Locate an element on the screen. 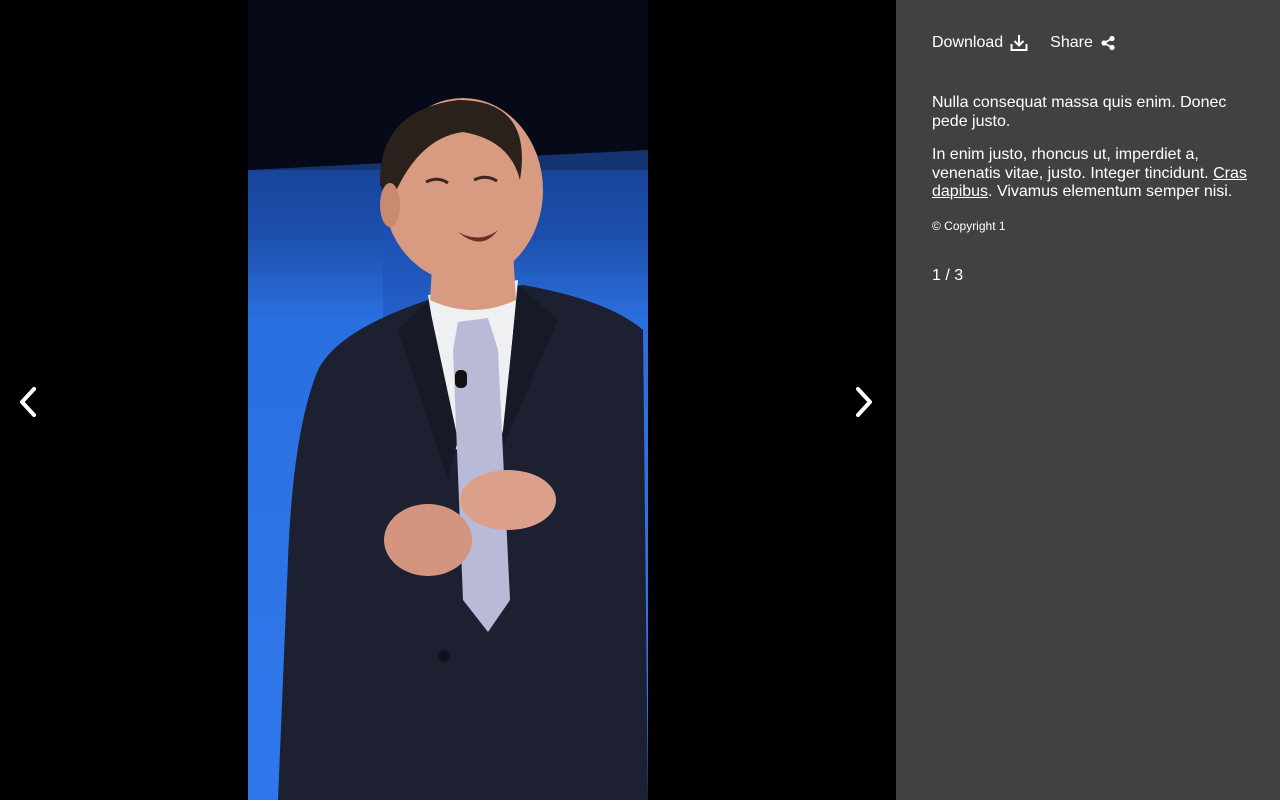  copyright-text: © Copyright 1 is located at coordinates (969, 225).